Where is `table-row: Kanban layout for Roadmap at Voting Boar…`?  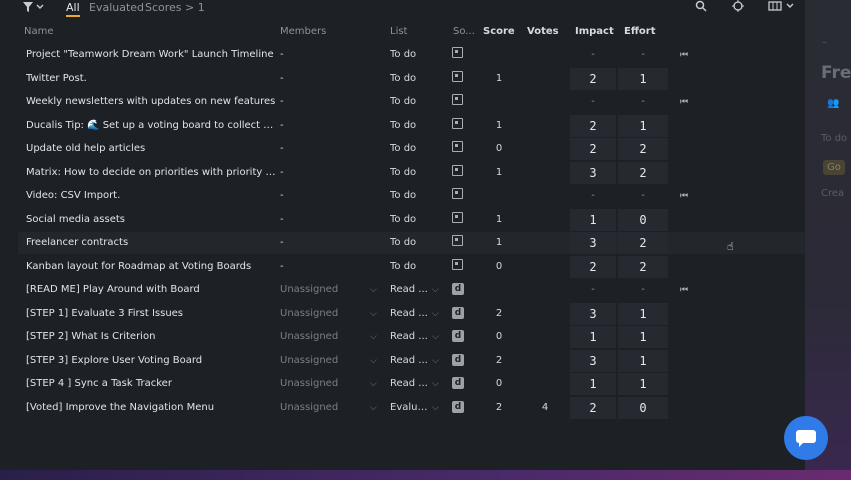 table-row: Kanban layout for Roadmap at Voting Boar… is located at coordinates (411, 266).